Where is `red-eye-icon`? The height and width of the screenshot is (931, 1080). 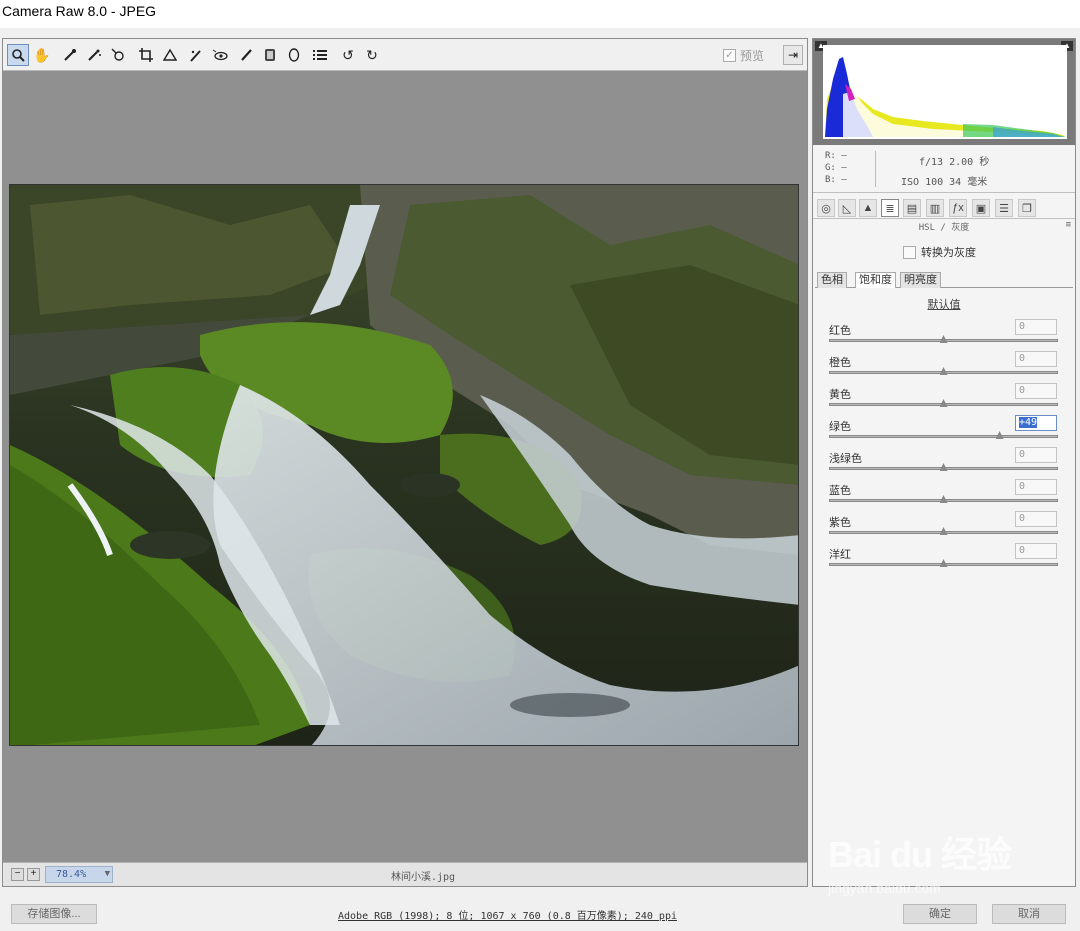
red-eye-icon is located at coordinates (220, 55).